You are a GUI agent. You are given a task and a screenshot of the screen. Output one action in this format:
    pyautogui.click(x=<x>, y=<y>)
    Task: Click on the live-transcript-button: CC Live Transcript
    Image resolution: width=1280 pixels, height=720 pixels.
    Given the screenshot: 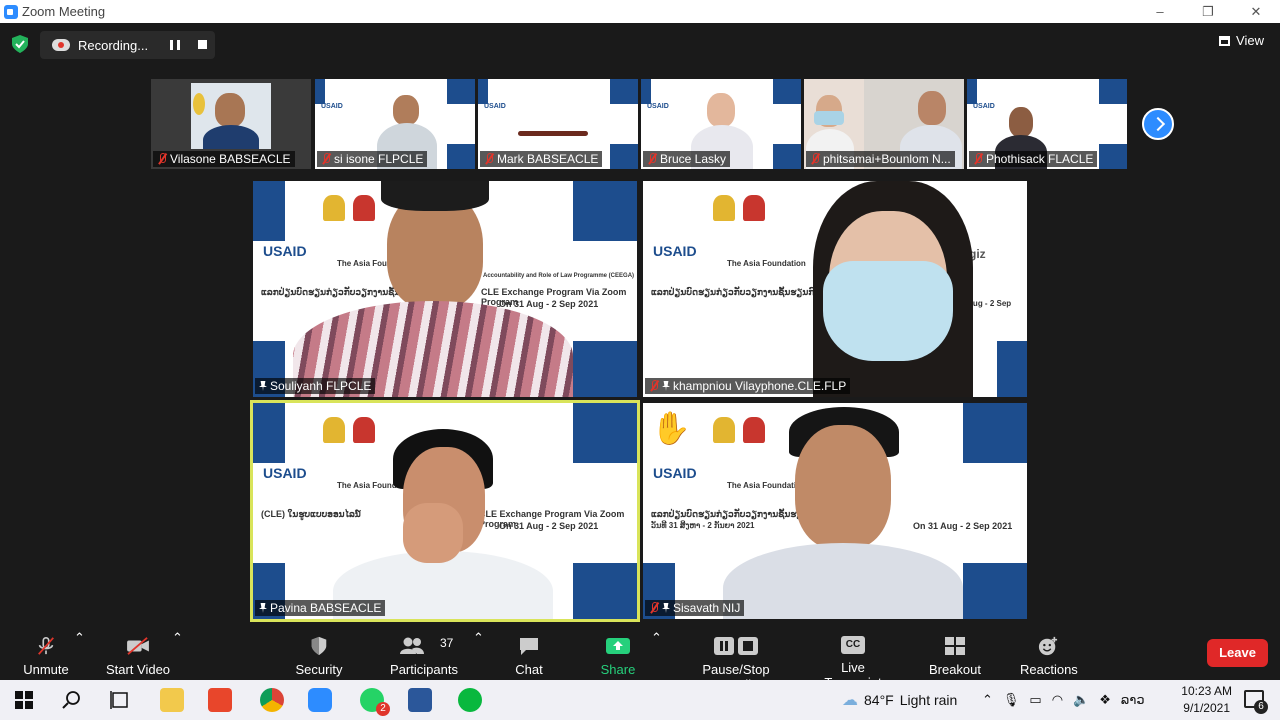 What is the action you would take?
    pyautogui.click(x=853, y=660)
    